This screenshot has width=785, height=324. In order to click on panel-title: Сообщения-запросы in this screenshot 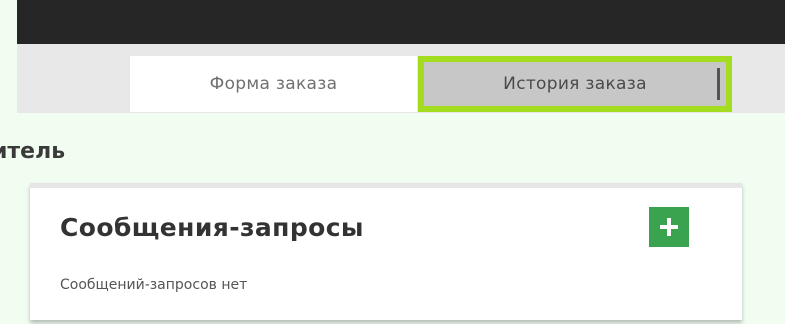, I will do `click(212, 227)`.